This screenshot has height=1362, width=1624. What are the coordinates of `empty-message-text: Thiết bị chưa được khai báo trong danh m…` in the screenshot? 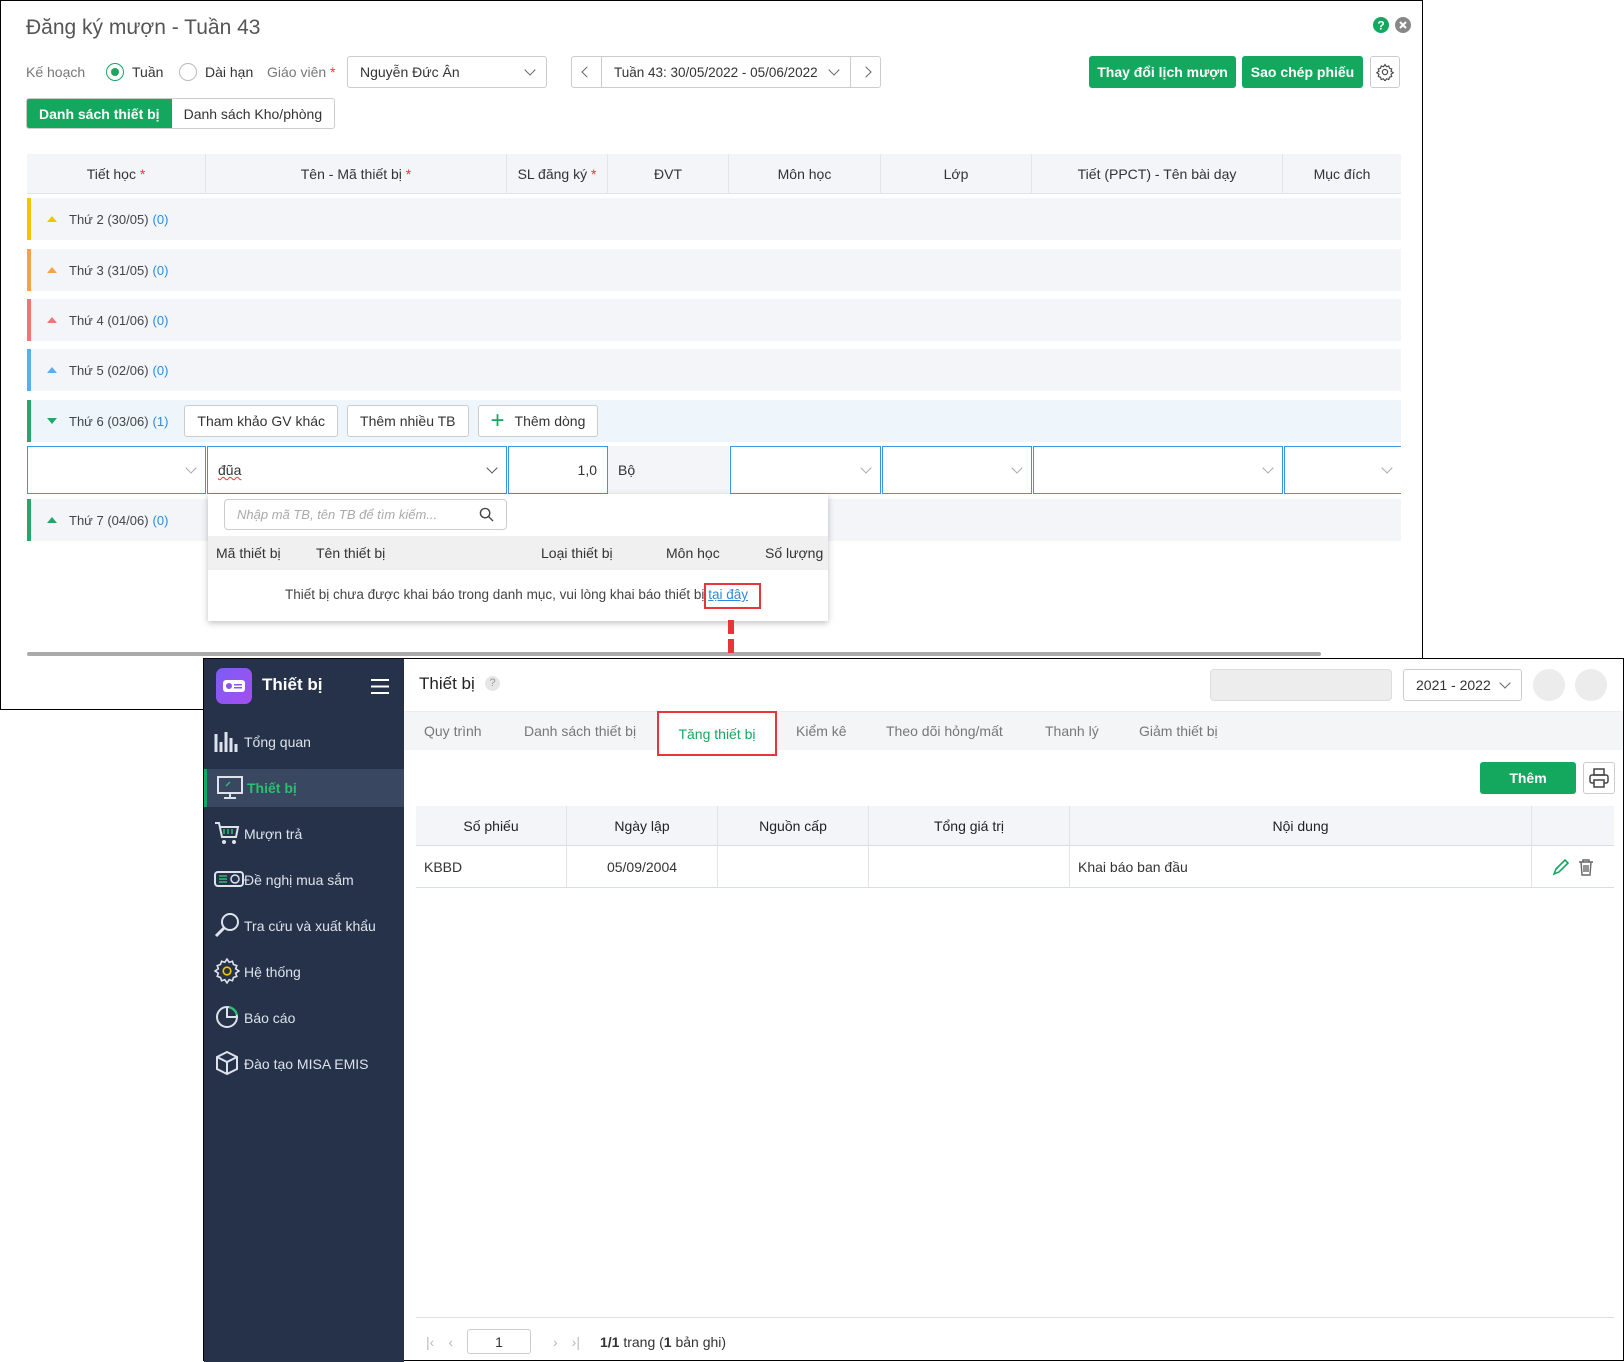 It's located at (495, 594).